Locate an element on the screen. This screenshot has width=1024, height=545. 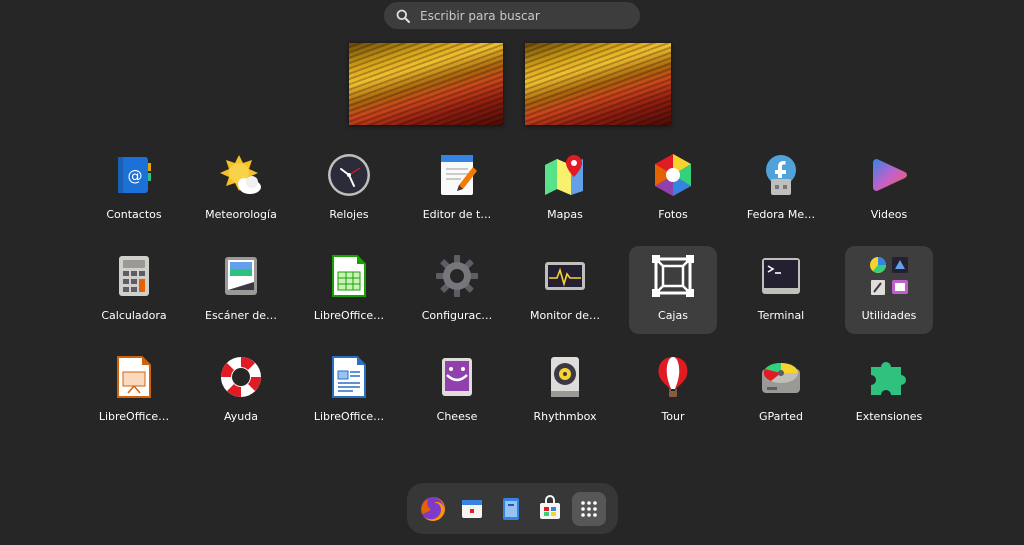
gparted-icon is located at coordinates (781, 377).